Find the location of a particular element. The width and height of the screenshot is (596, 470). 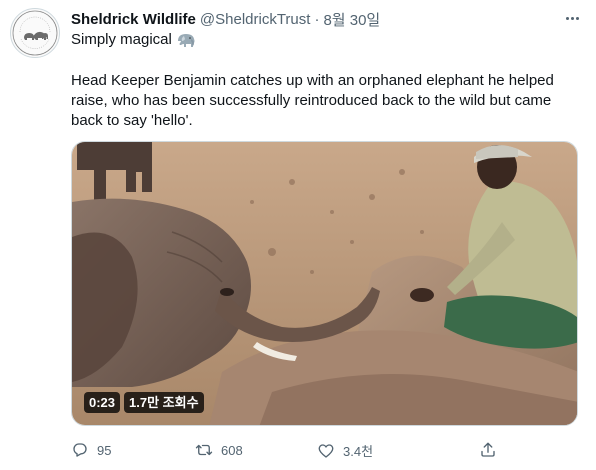

more-options-button is located at coordinates (572, 18).